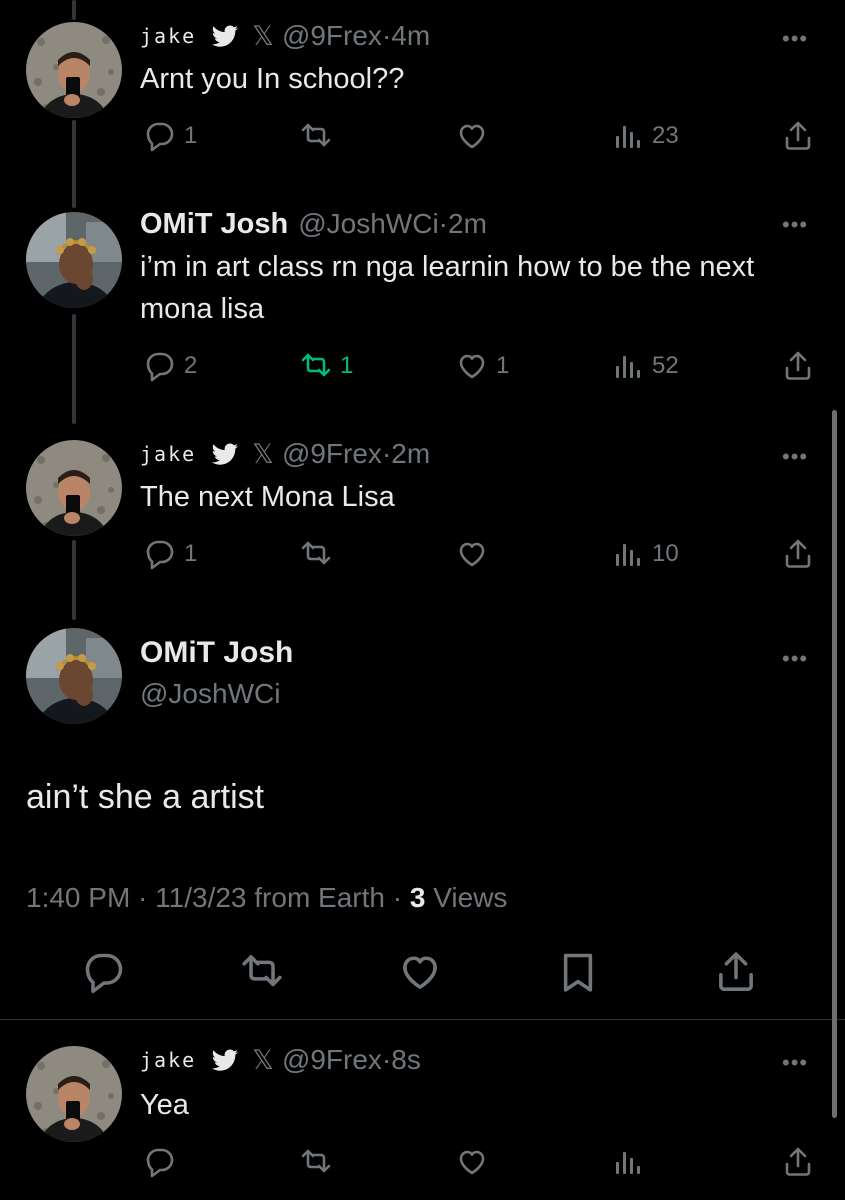  I want to click on retweet-button: 1, so click(326, 366).